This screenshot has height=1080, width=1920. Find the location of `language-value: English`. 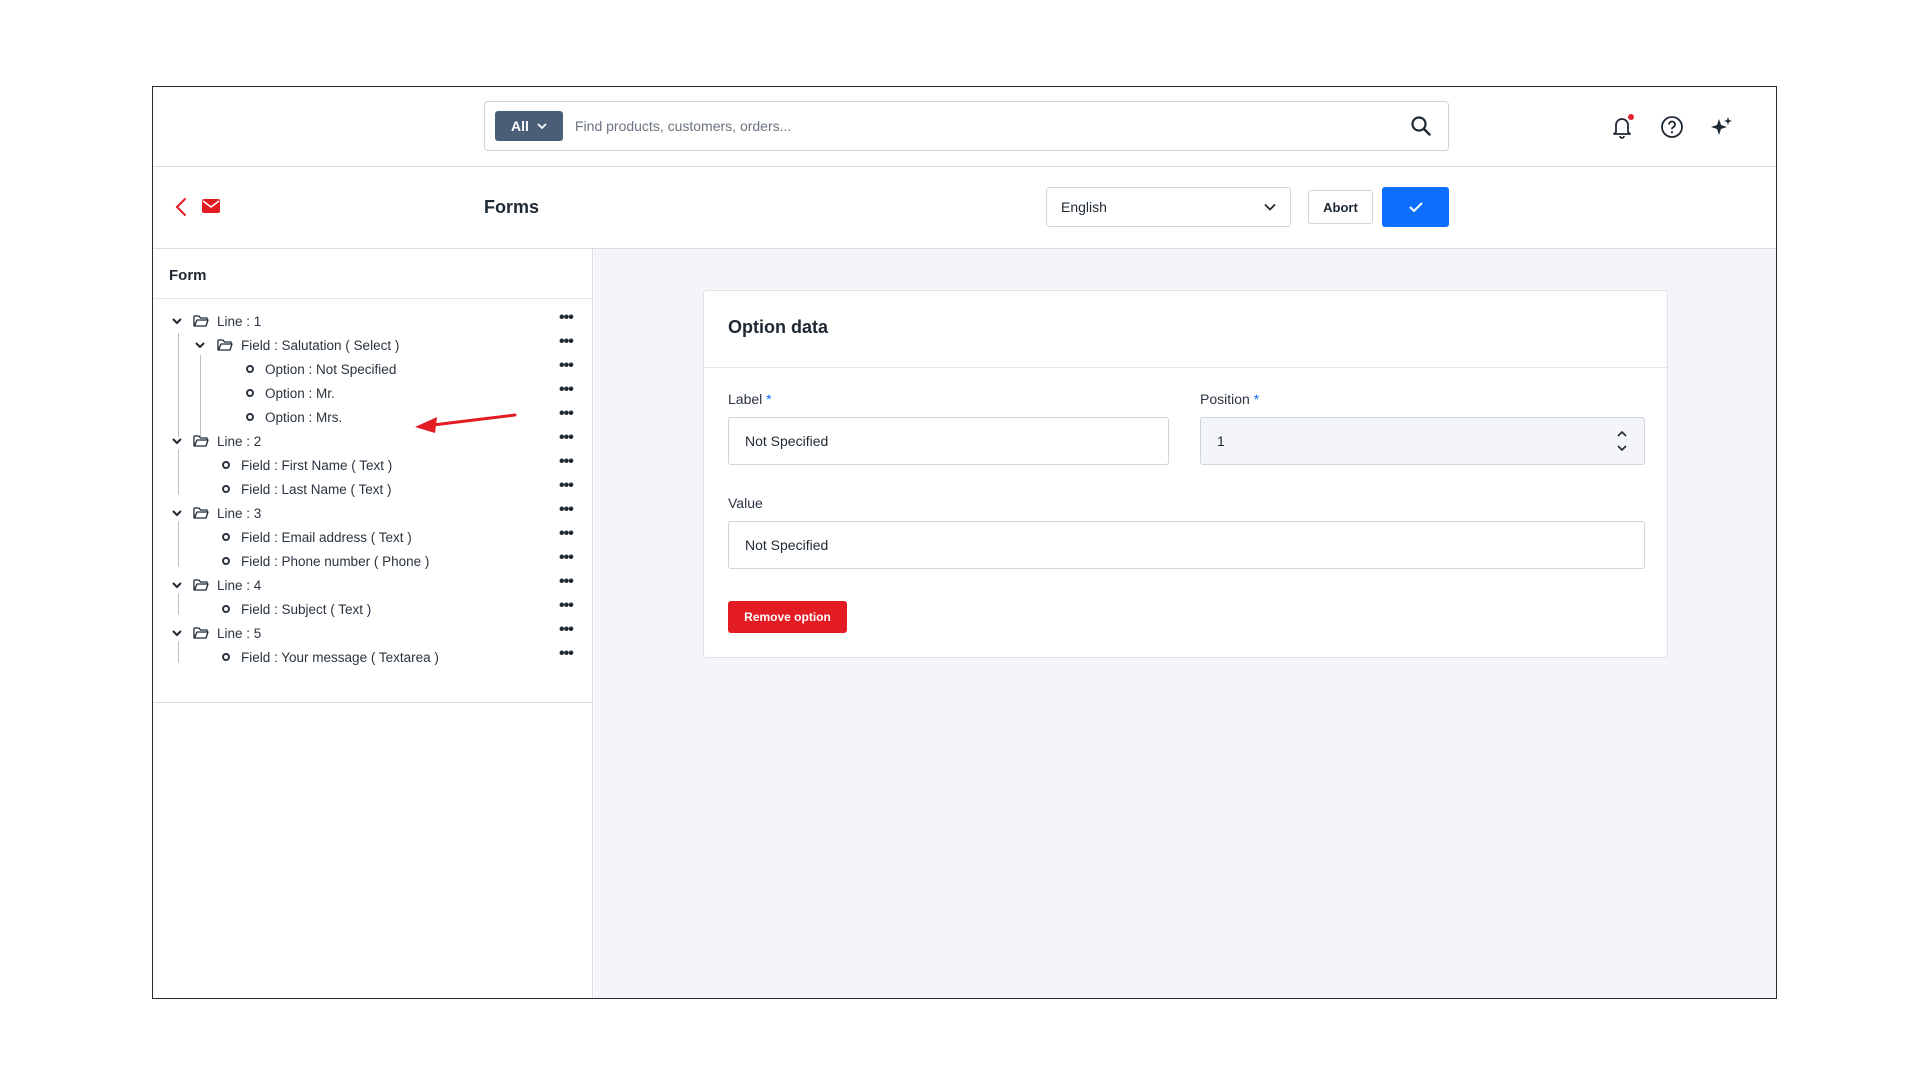

language-value: English is located at coordinates (1084, 207).